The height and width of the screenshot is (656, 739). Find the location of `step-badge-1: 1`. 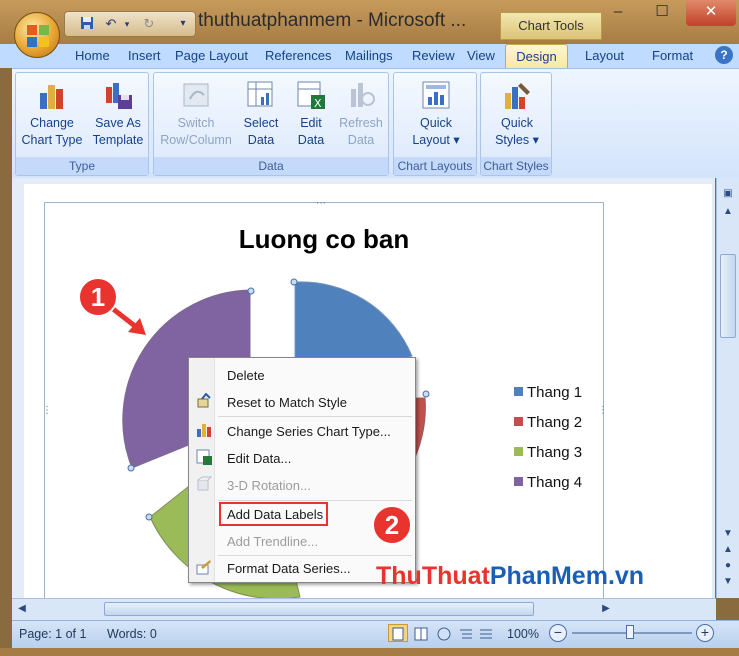

step-badge-1: 1 is located at coordinates (98, 297).